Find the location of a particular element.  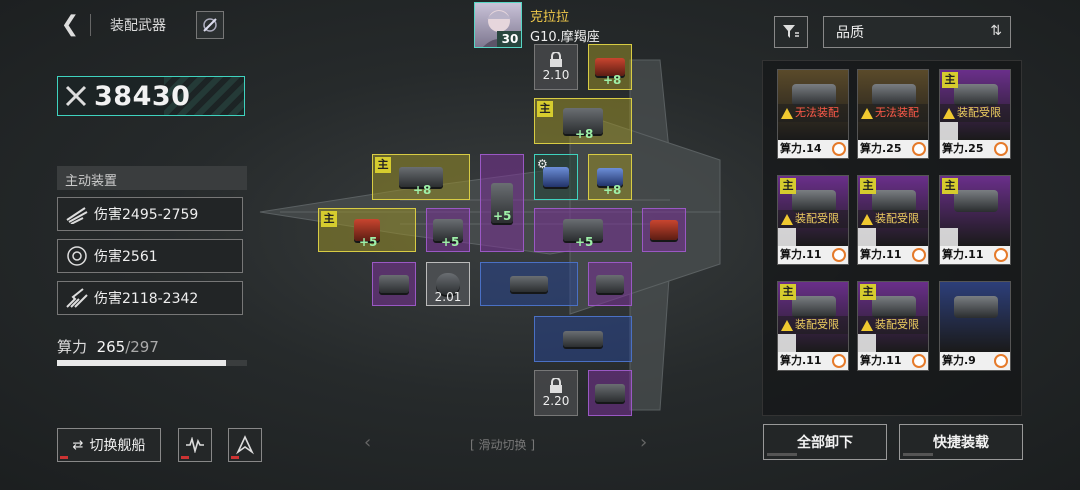

weapon-slot-selected: ⚙ is located at coordinates (556, 177).